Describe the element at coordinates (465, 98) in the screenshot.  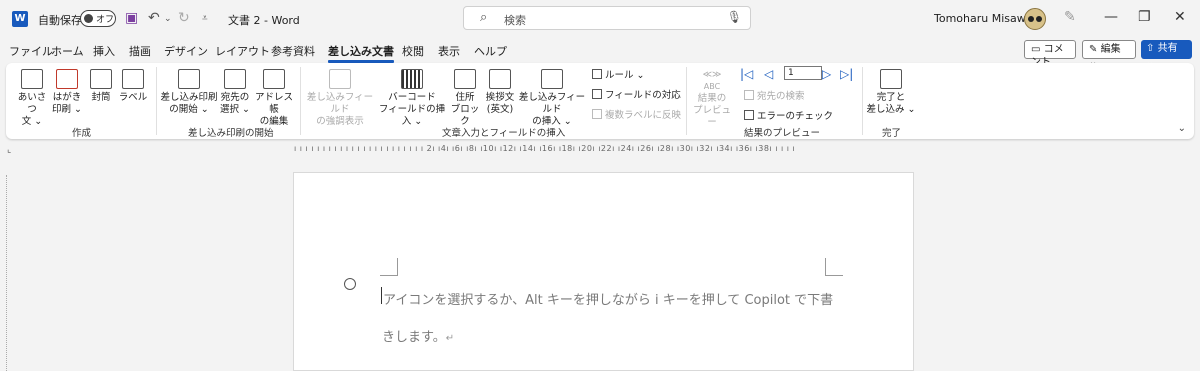
I see `address-block-button: 住所 ブロック` at that location.